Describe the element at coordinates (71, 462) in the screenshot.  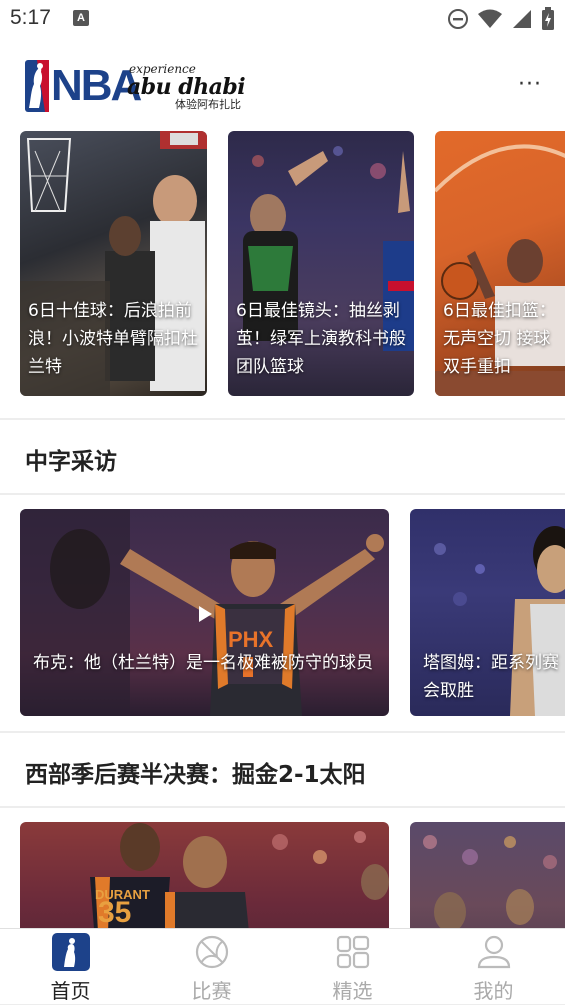
I see `interviews-title: 中字采访` at that location.